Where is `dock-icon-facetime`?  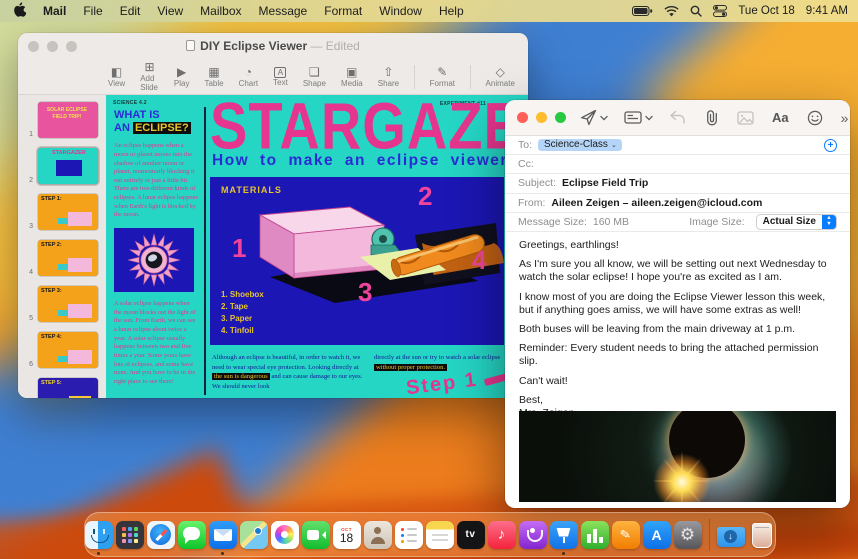 dock-icon-facetime is located at coordinates (315, 534).